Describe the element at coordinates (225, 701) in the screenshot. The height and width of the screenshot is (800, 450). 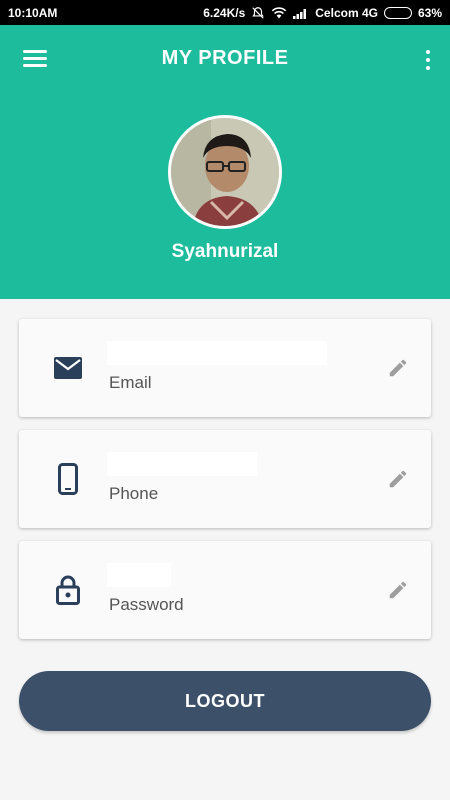
I see `logout-button: LOGOUT` at that location.